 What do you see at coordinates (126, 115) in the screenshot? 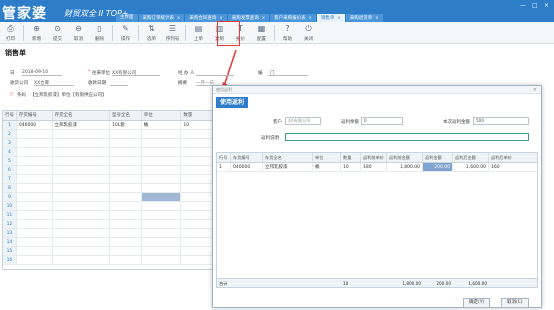
I see `column-header: 型号全名` at bounding box center [126, 115].